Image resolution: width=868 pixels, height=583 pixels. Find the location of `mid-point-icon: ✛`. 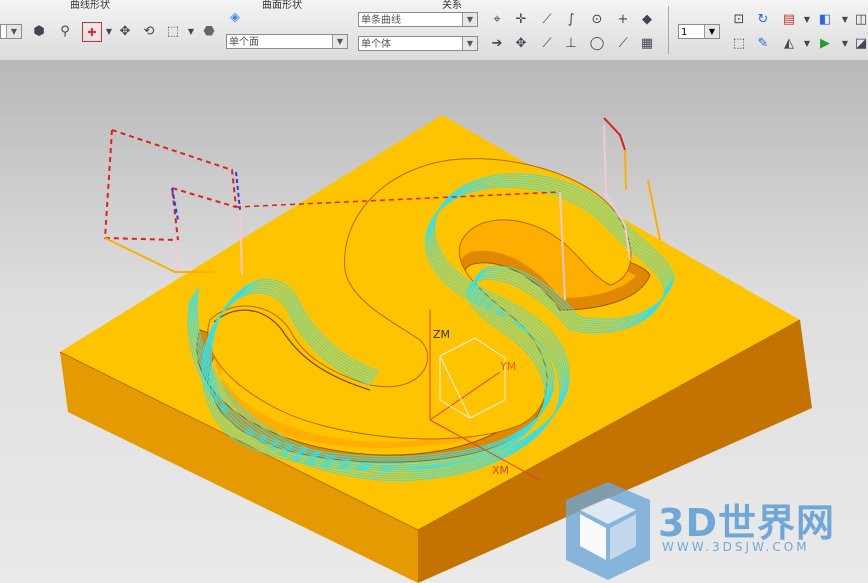

mid-point-icon: ✛ is located at coordinates (521, 19).